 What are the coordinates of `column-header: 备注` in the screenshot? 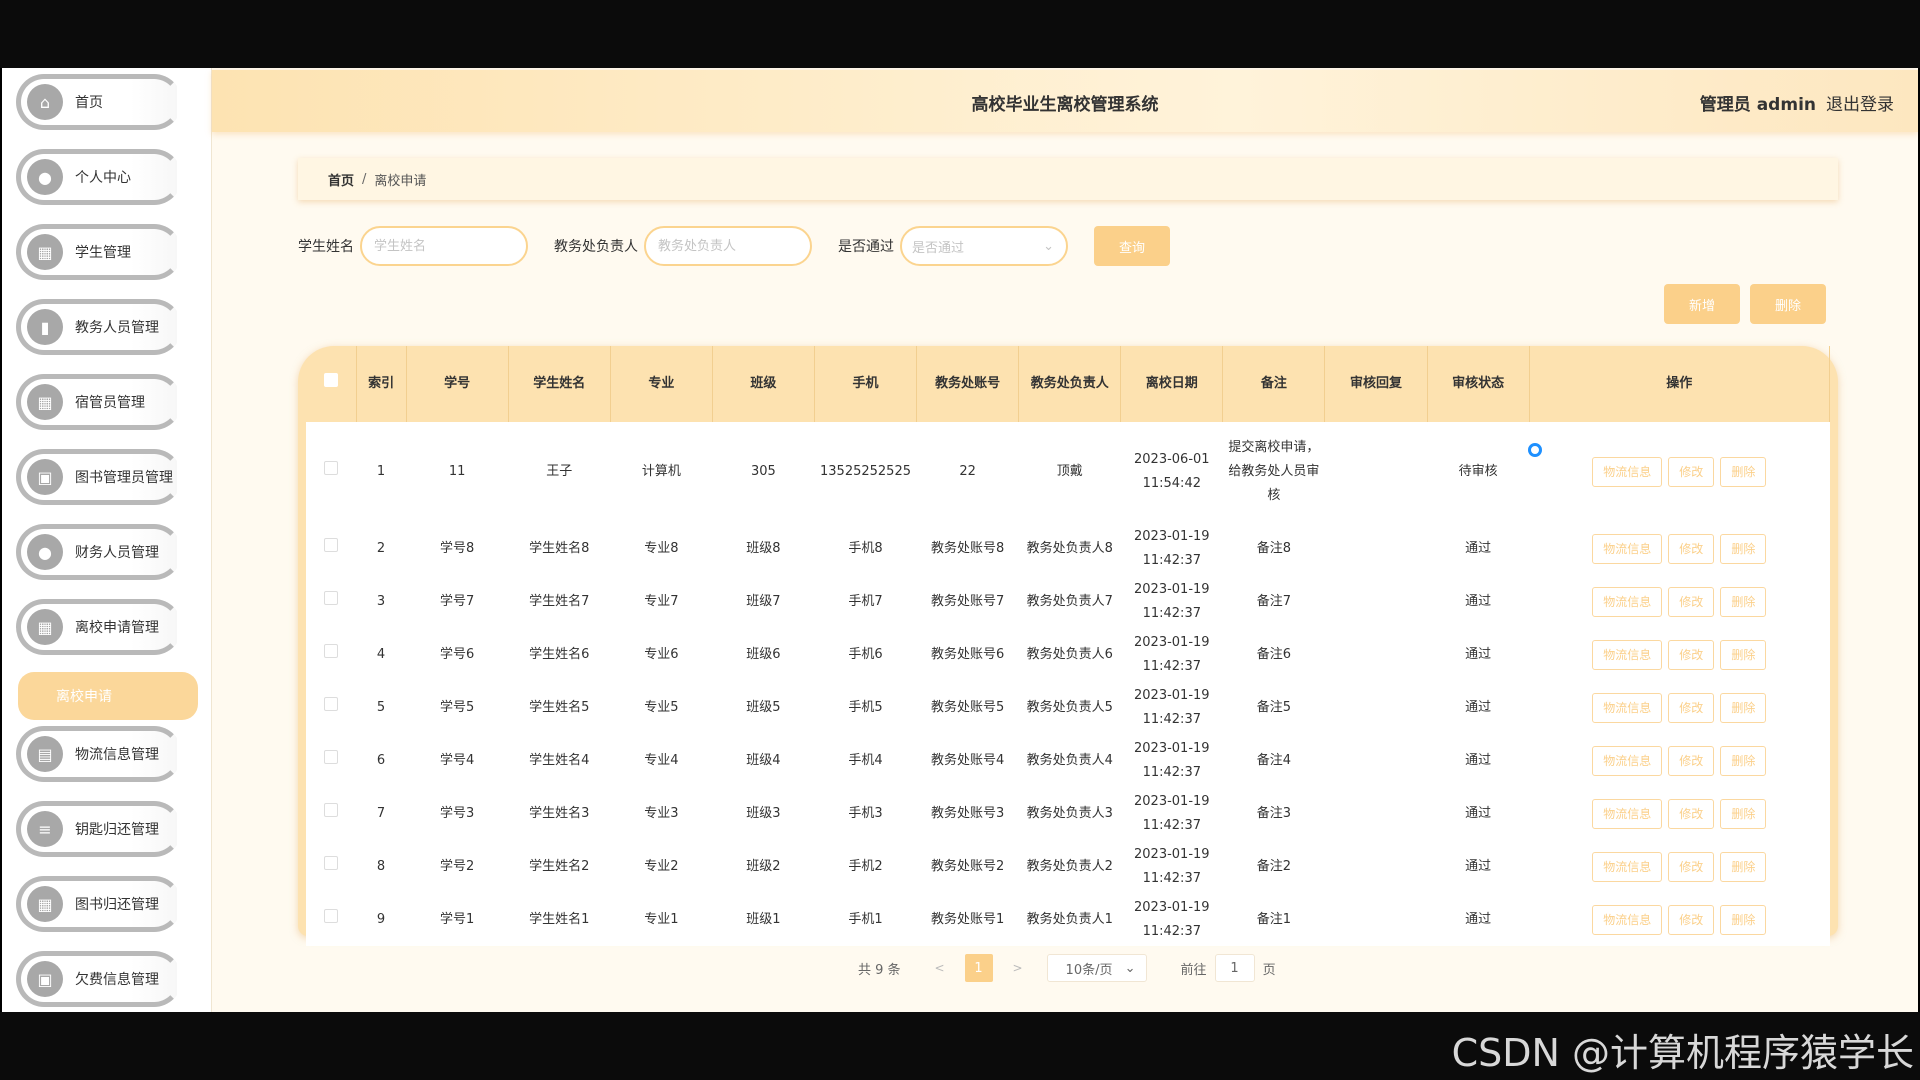 It's located at (1274, 384).